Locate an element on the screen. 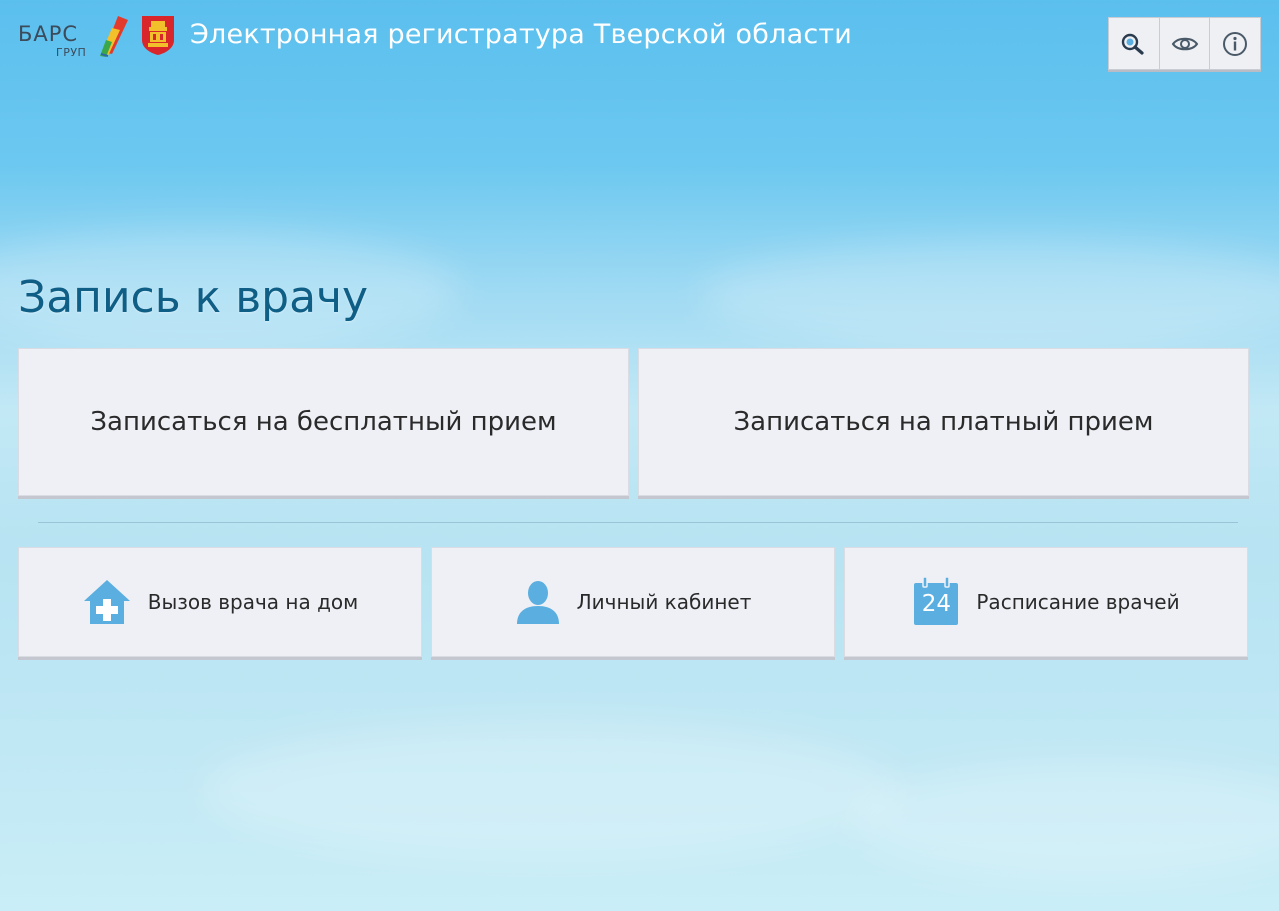 This screenshot has height=911, width=1279. personal-account-button: Личный кабинет is located at coordinates (633, 602).